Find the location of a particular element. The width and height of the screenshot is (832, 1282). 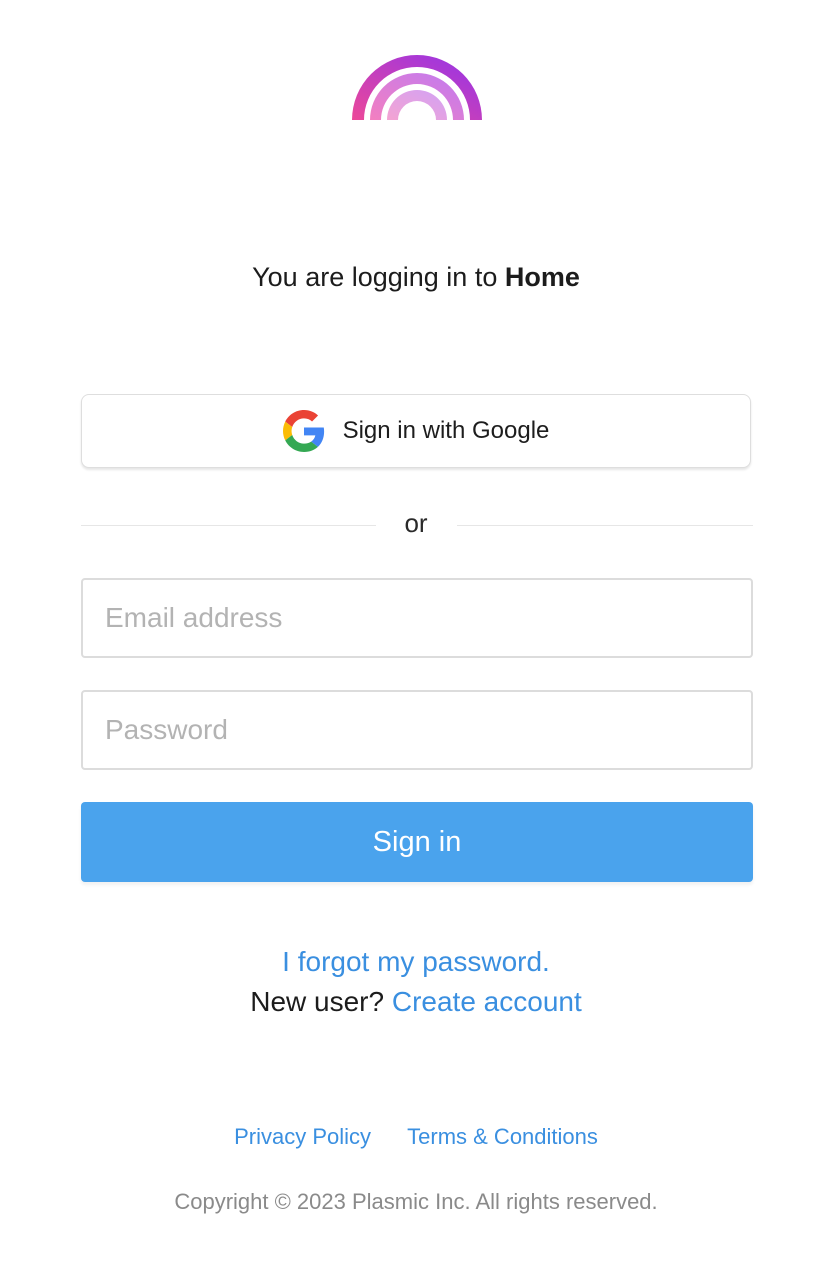

privacy-policy-link: Privacy Policy is located at coordinates (302, 1136).